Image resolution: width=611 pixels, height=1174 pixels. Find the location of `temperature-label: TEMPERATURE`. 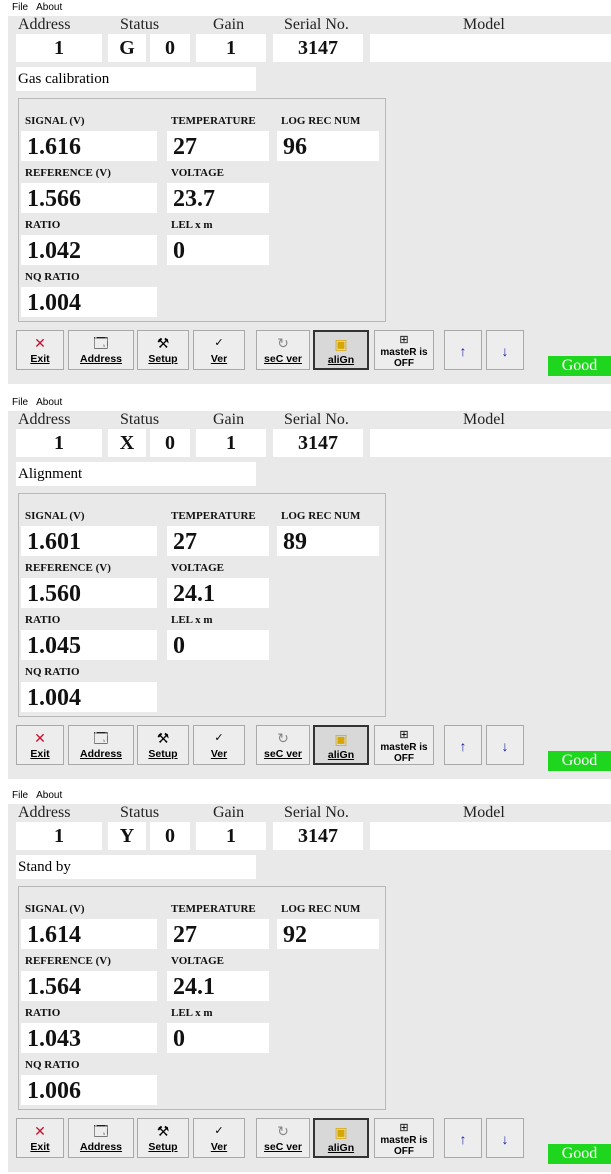

temperature-label: TEMPERATURE is located at coordinates (213, 121).